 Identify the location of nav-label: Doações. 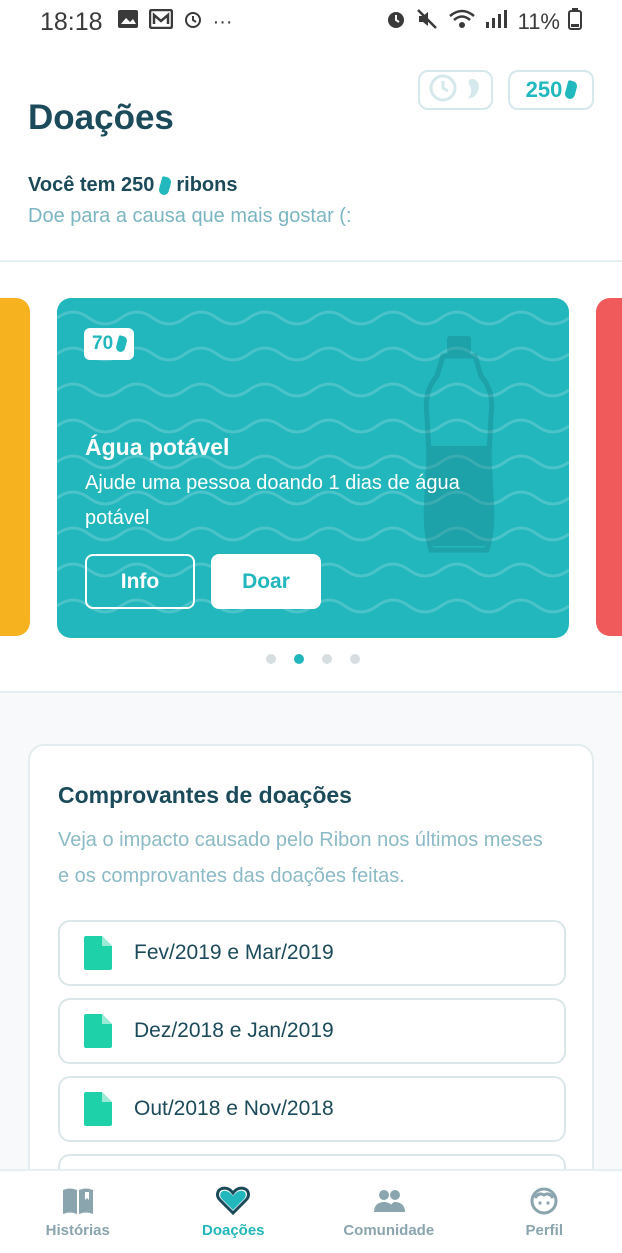
(233, 1230).